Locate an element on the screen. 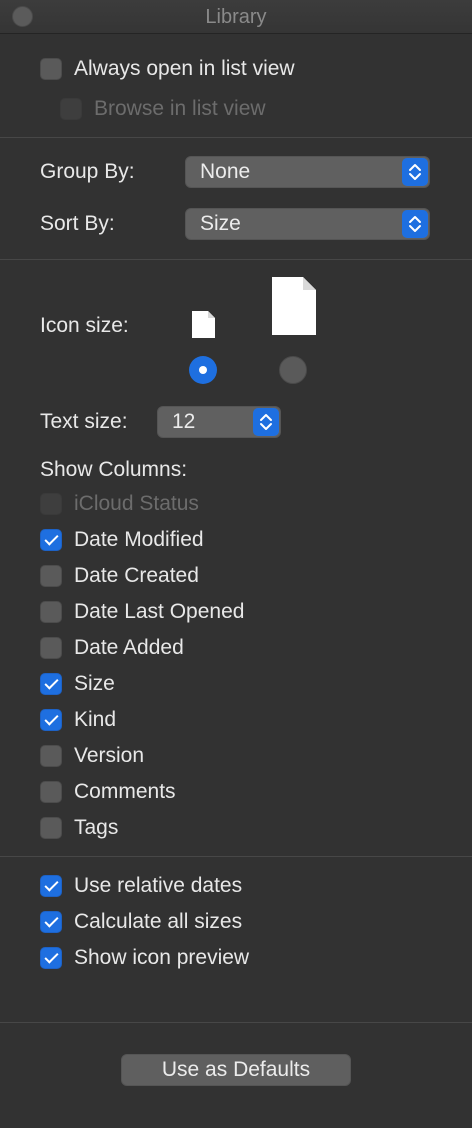 Image resolution: width=472 pixels, height=1128 pixels. checkbox-label: Calculate all sizes is located at coordinates (158, 921).